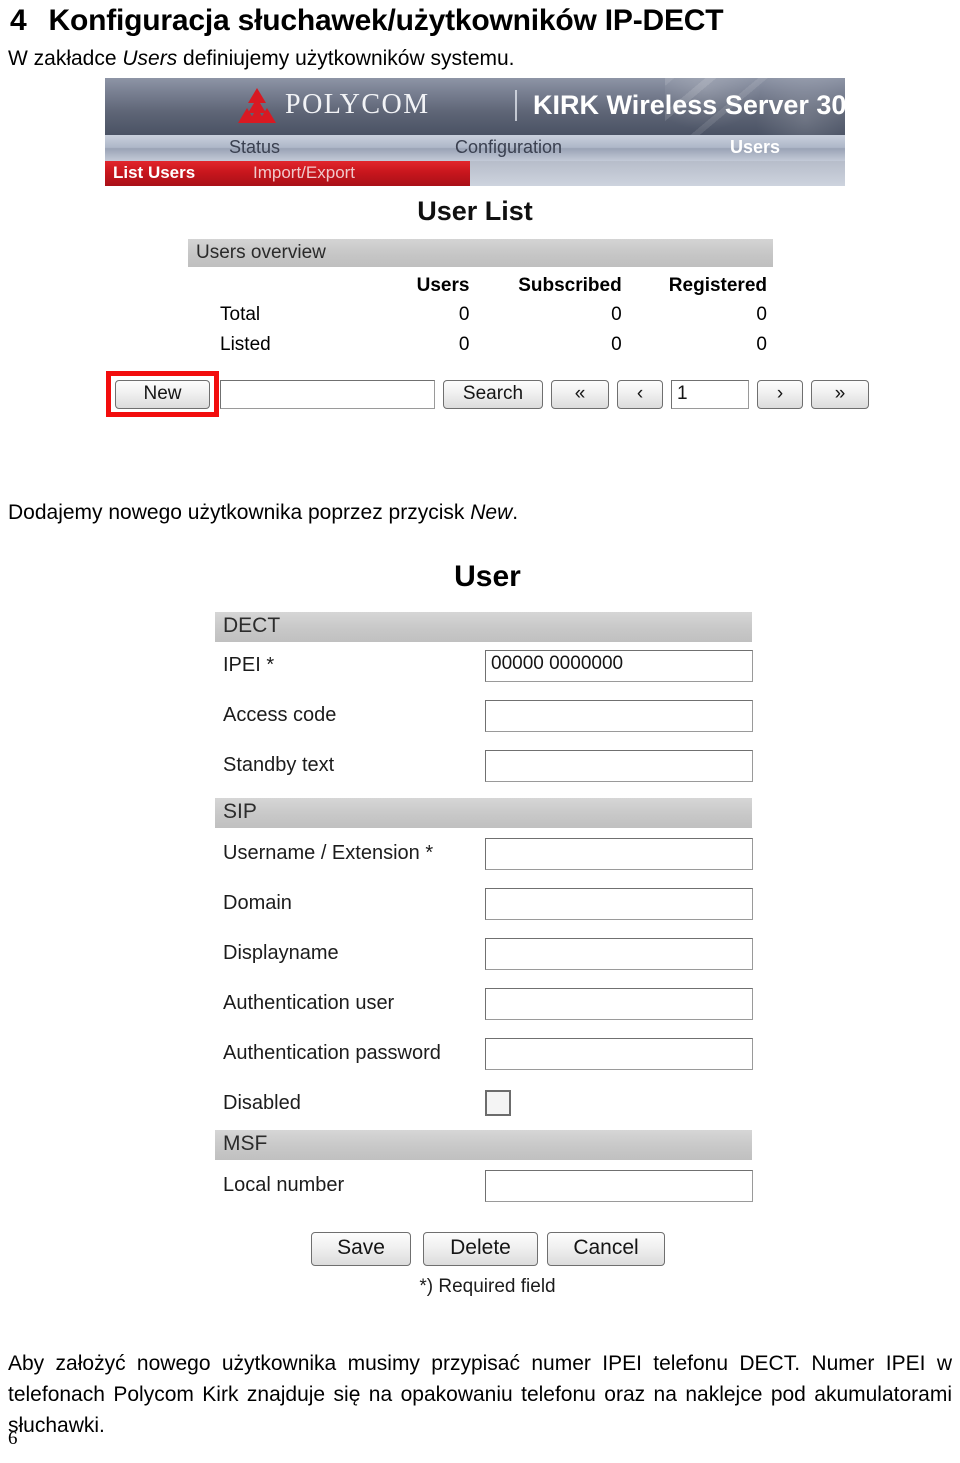 The width and height of the screenshot is (960, 1463). Describe the element at coordinates (580, 394) in the screenshot. I see `first-page-button: «` at that location.